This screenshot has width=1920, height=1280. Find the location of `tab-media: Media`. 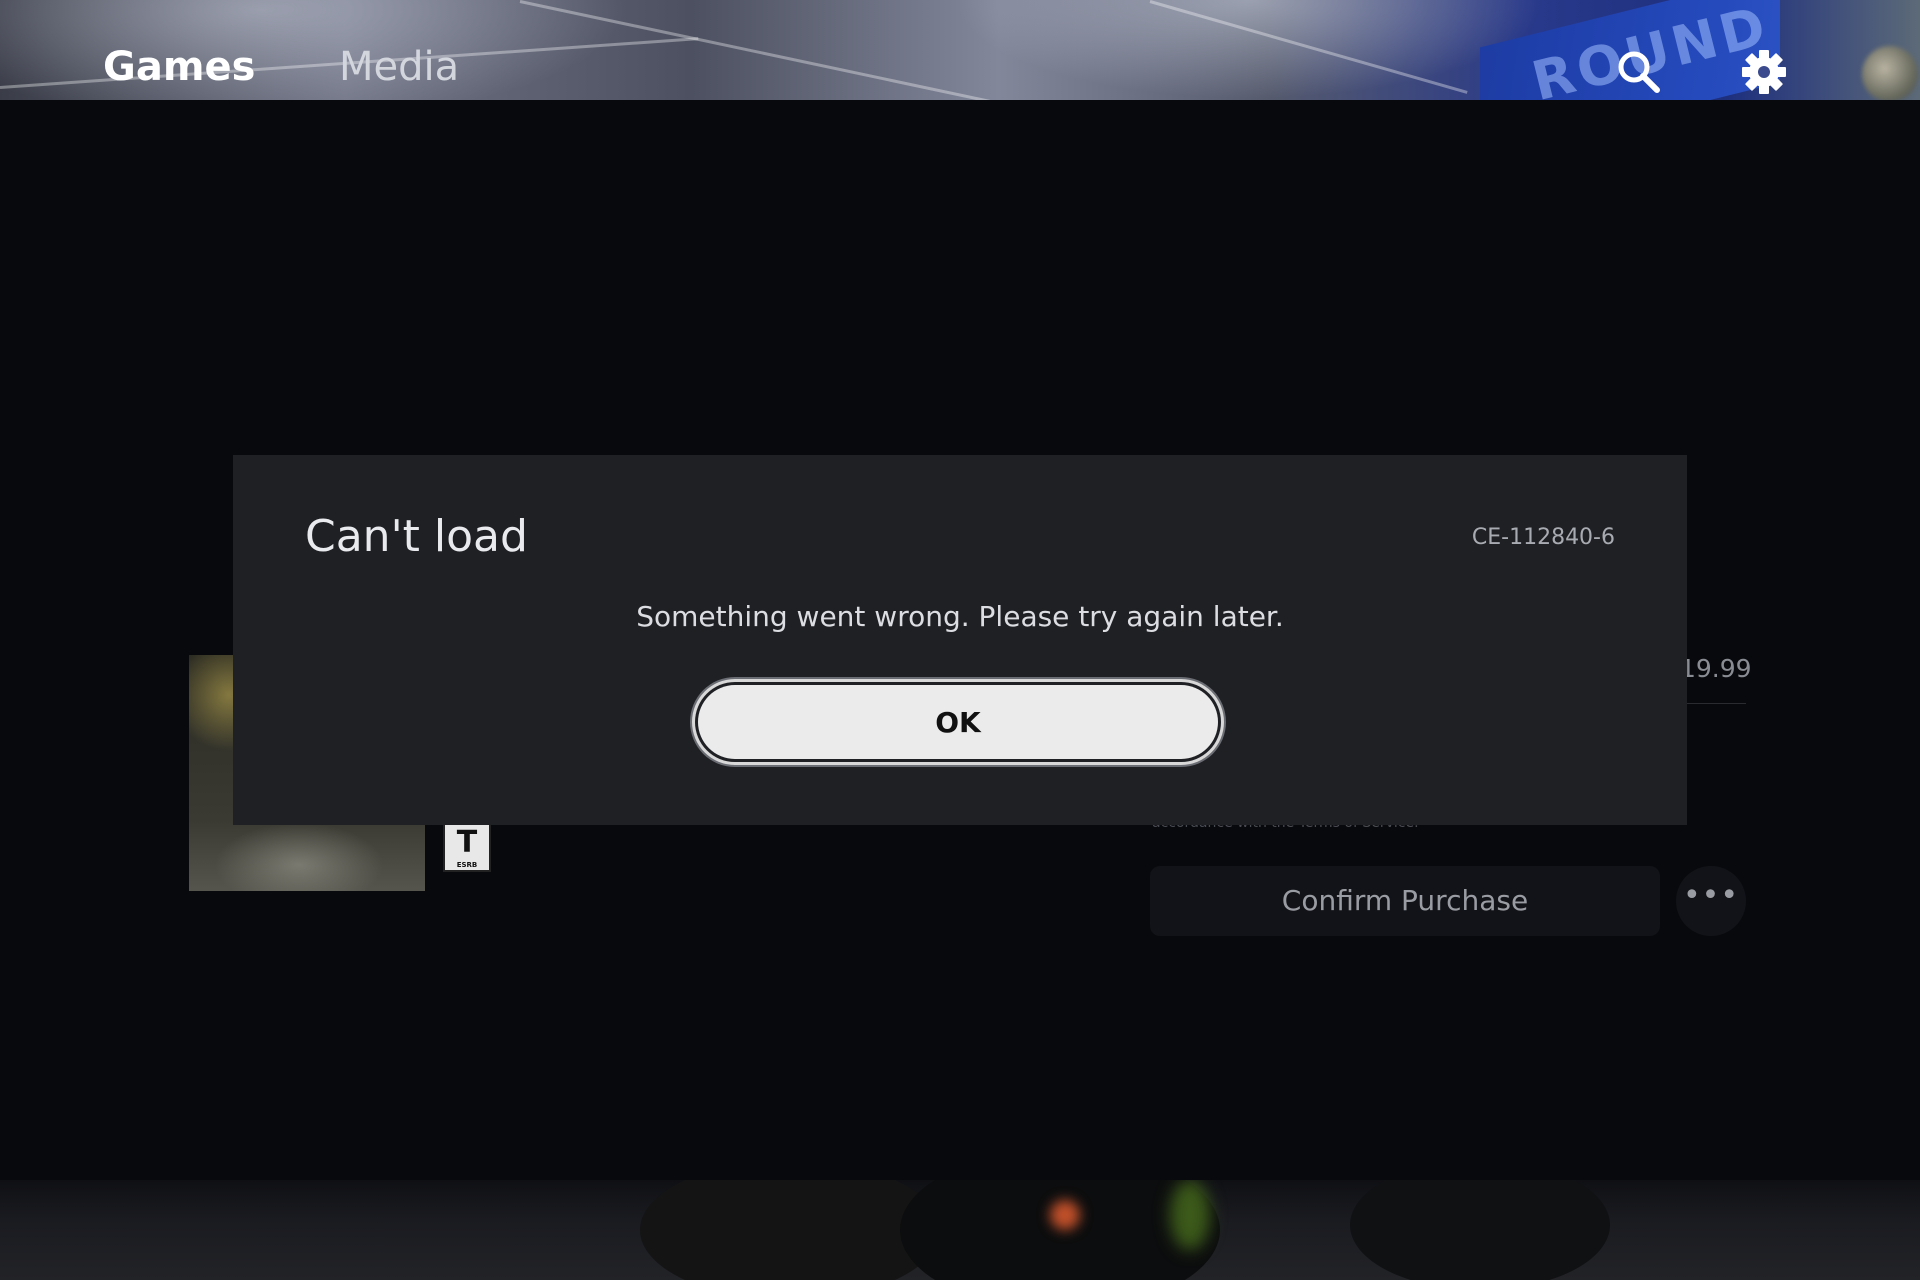

tab-media: Media is located at coordinates (399, 67).